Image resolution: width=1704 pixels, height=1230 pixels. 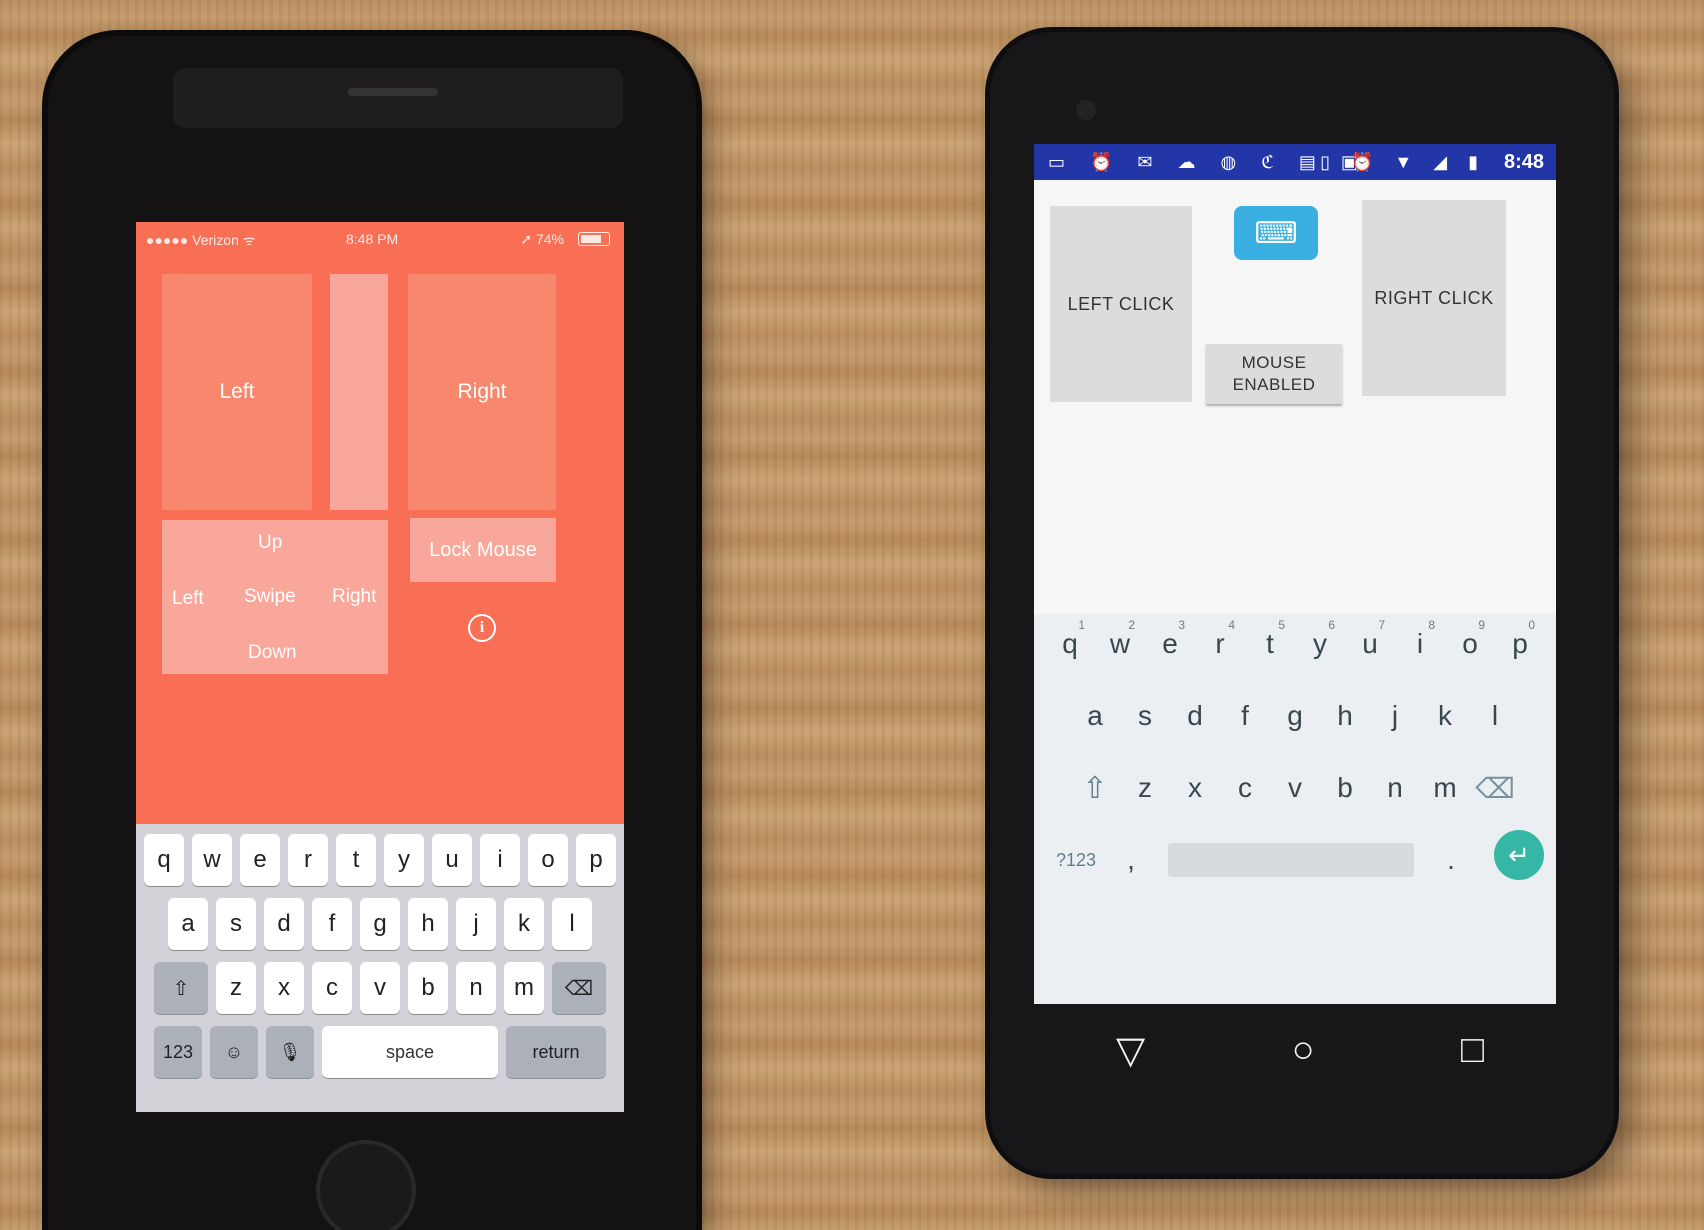 What do you see at coordinates (572, 924) in the screenshot?
I see `ios-key-l: l` at bounding box center [572, 924].